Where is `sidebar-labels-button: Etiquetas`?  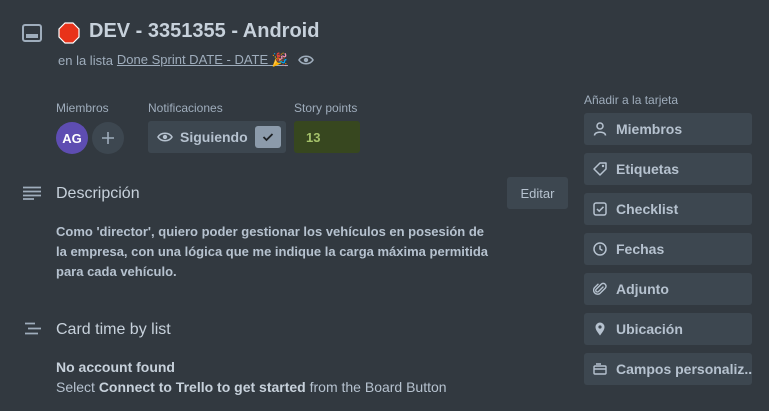
sidebar-labels-button: Etiquetas is located at coordinates (668, 169).